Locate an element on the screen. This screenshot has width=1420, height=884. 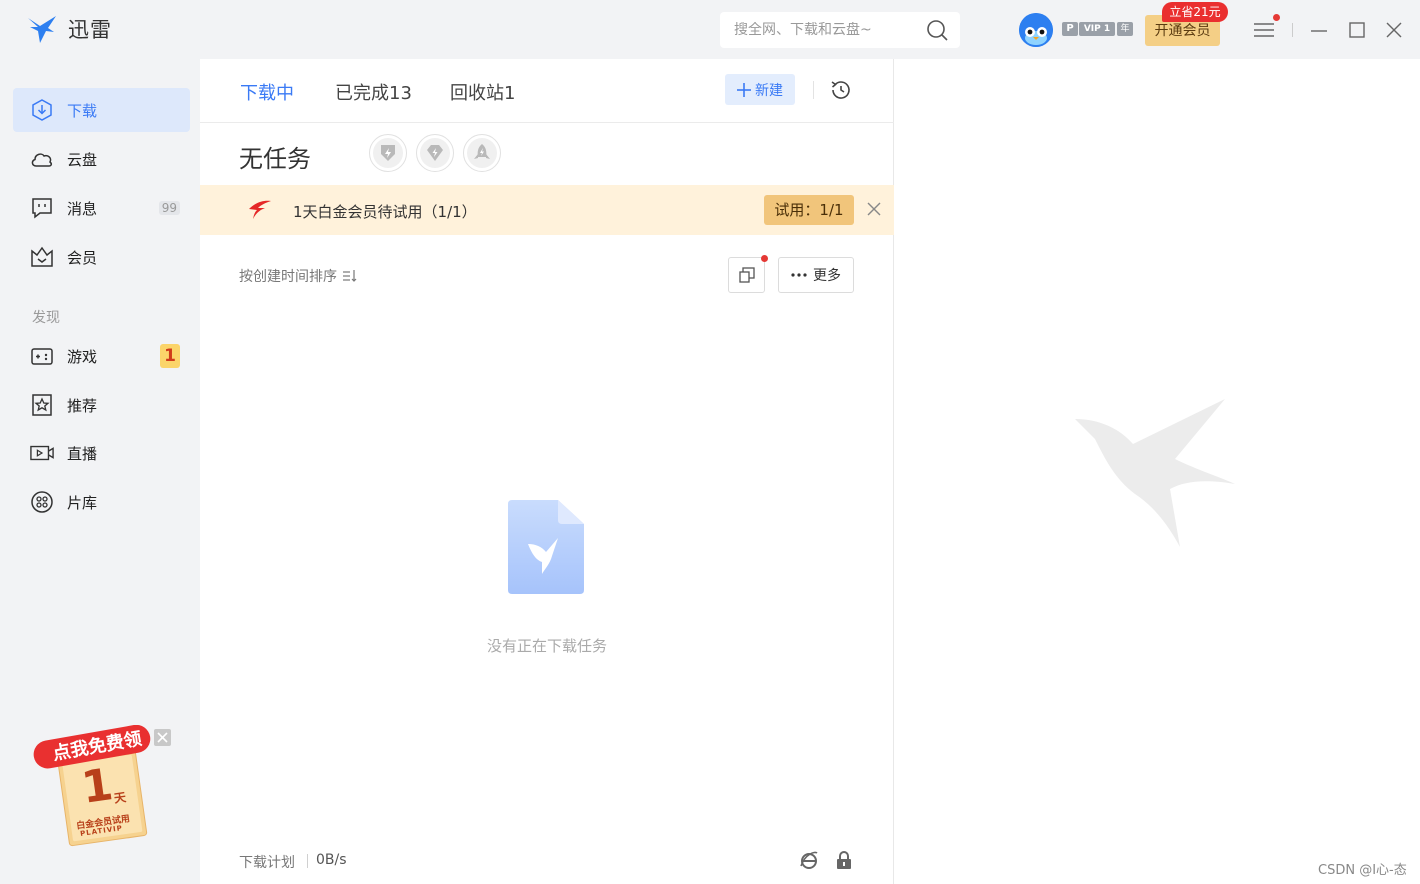
promo-day-unit: 天 is located at coordinates (120, 798).